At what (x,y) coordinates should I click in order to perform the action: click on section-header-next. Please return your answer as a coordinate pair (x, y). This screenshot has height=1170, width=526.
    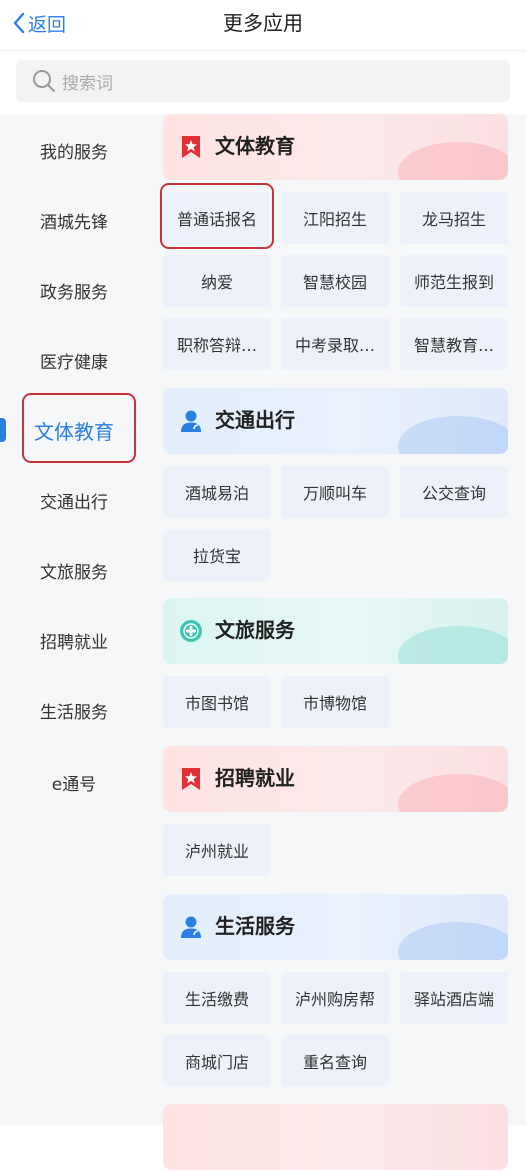
    Looking at the image, I should click on (335, 1137).